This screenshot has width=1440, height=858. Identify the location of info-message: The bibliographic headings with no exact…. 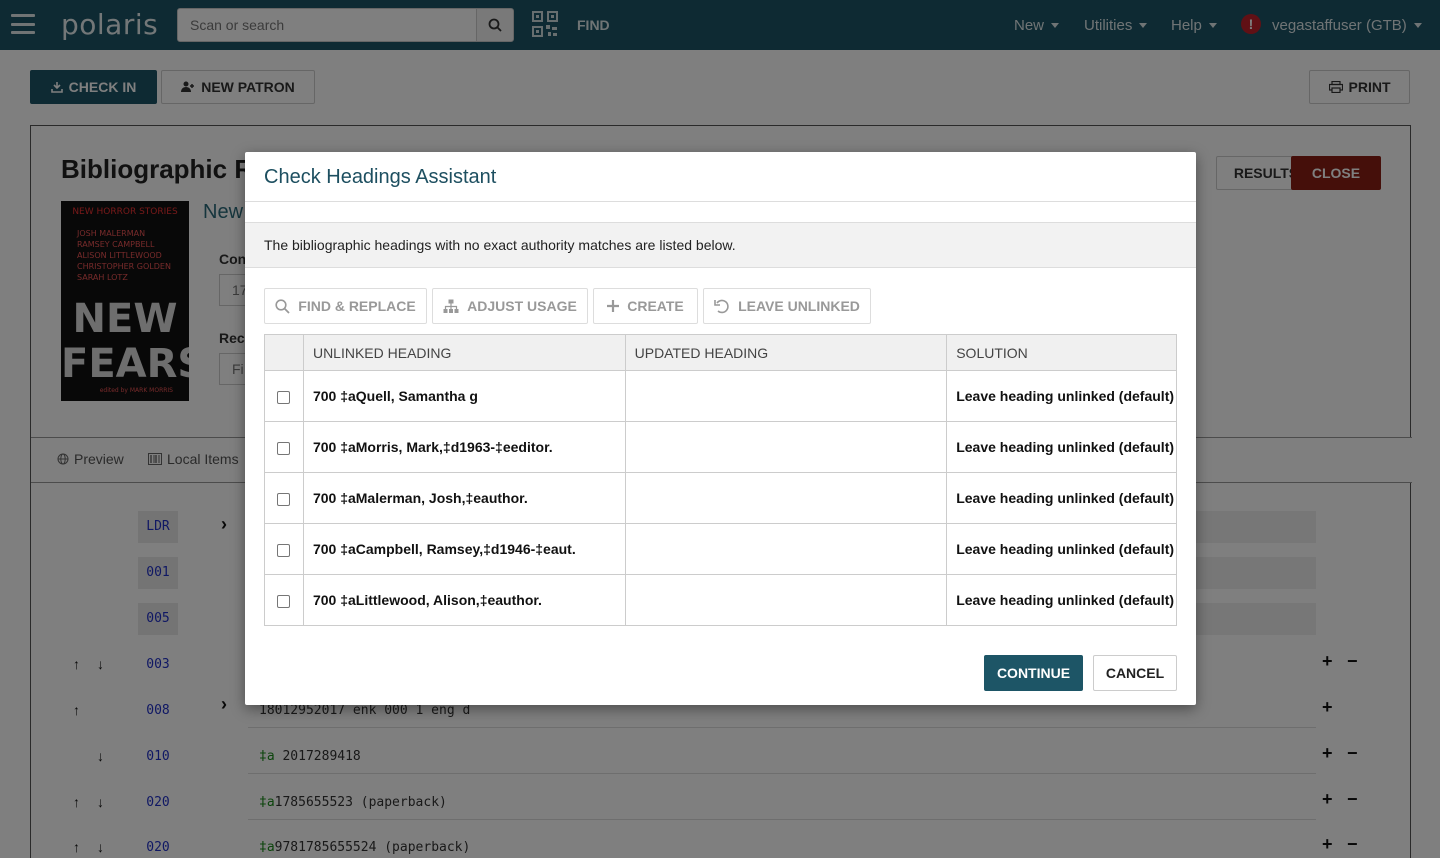
(720, 245).